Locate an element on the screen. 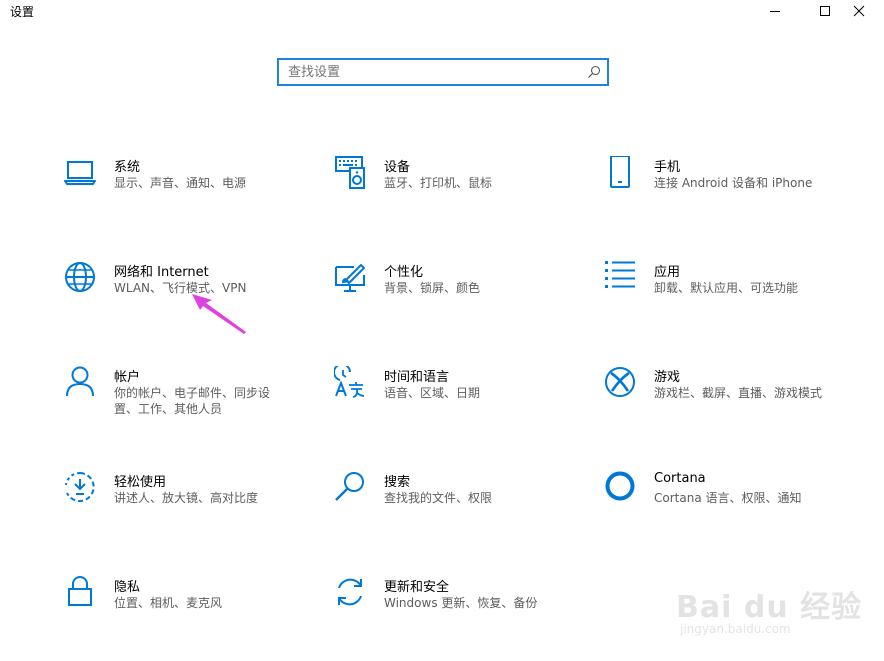  tile-subtitle: 蓝牙、打印机、鼠标 is located at coordinates (438, 183).